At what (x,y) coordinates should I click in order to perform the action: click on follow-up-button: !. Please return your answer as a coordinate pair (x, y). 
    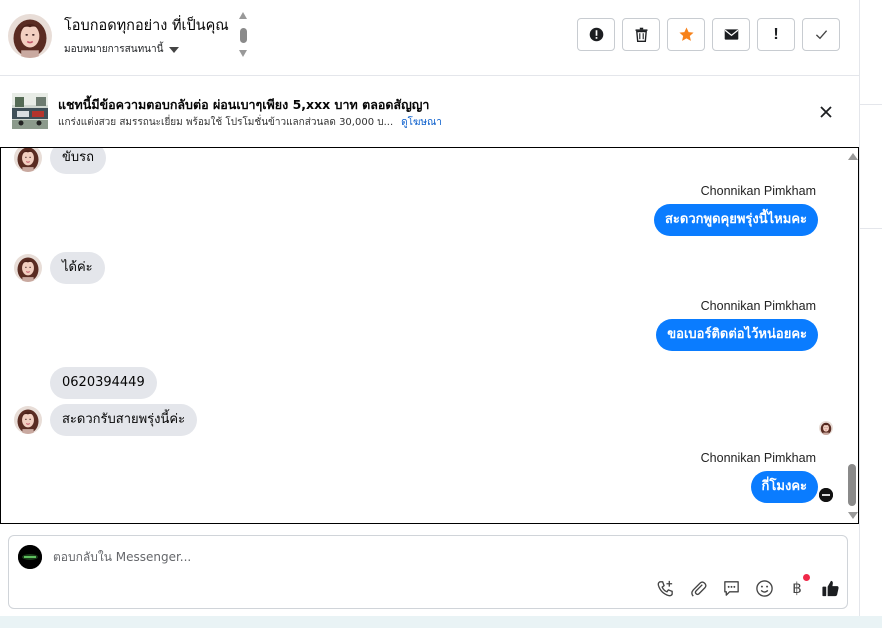
    Looking at the image, I should click on (776, 34).